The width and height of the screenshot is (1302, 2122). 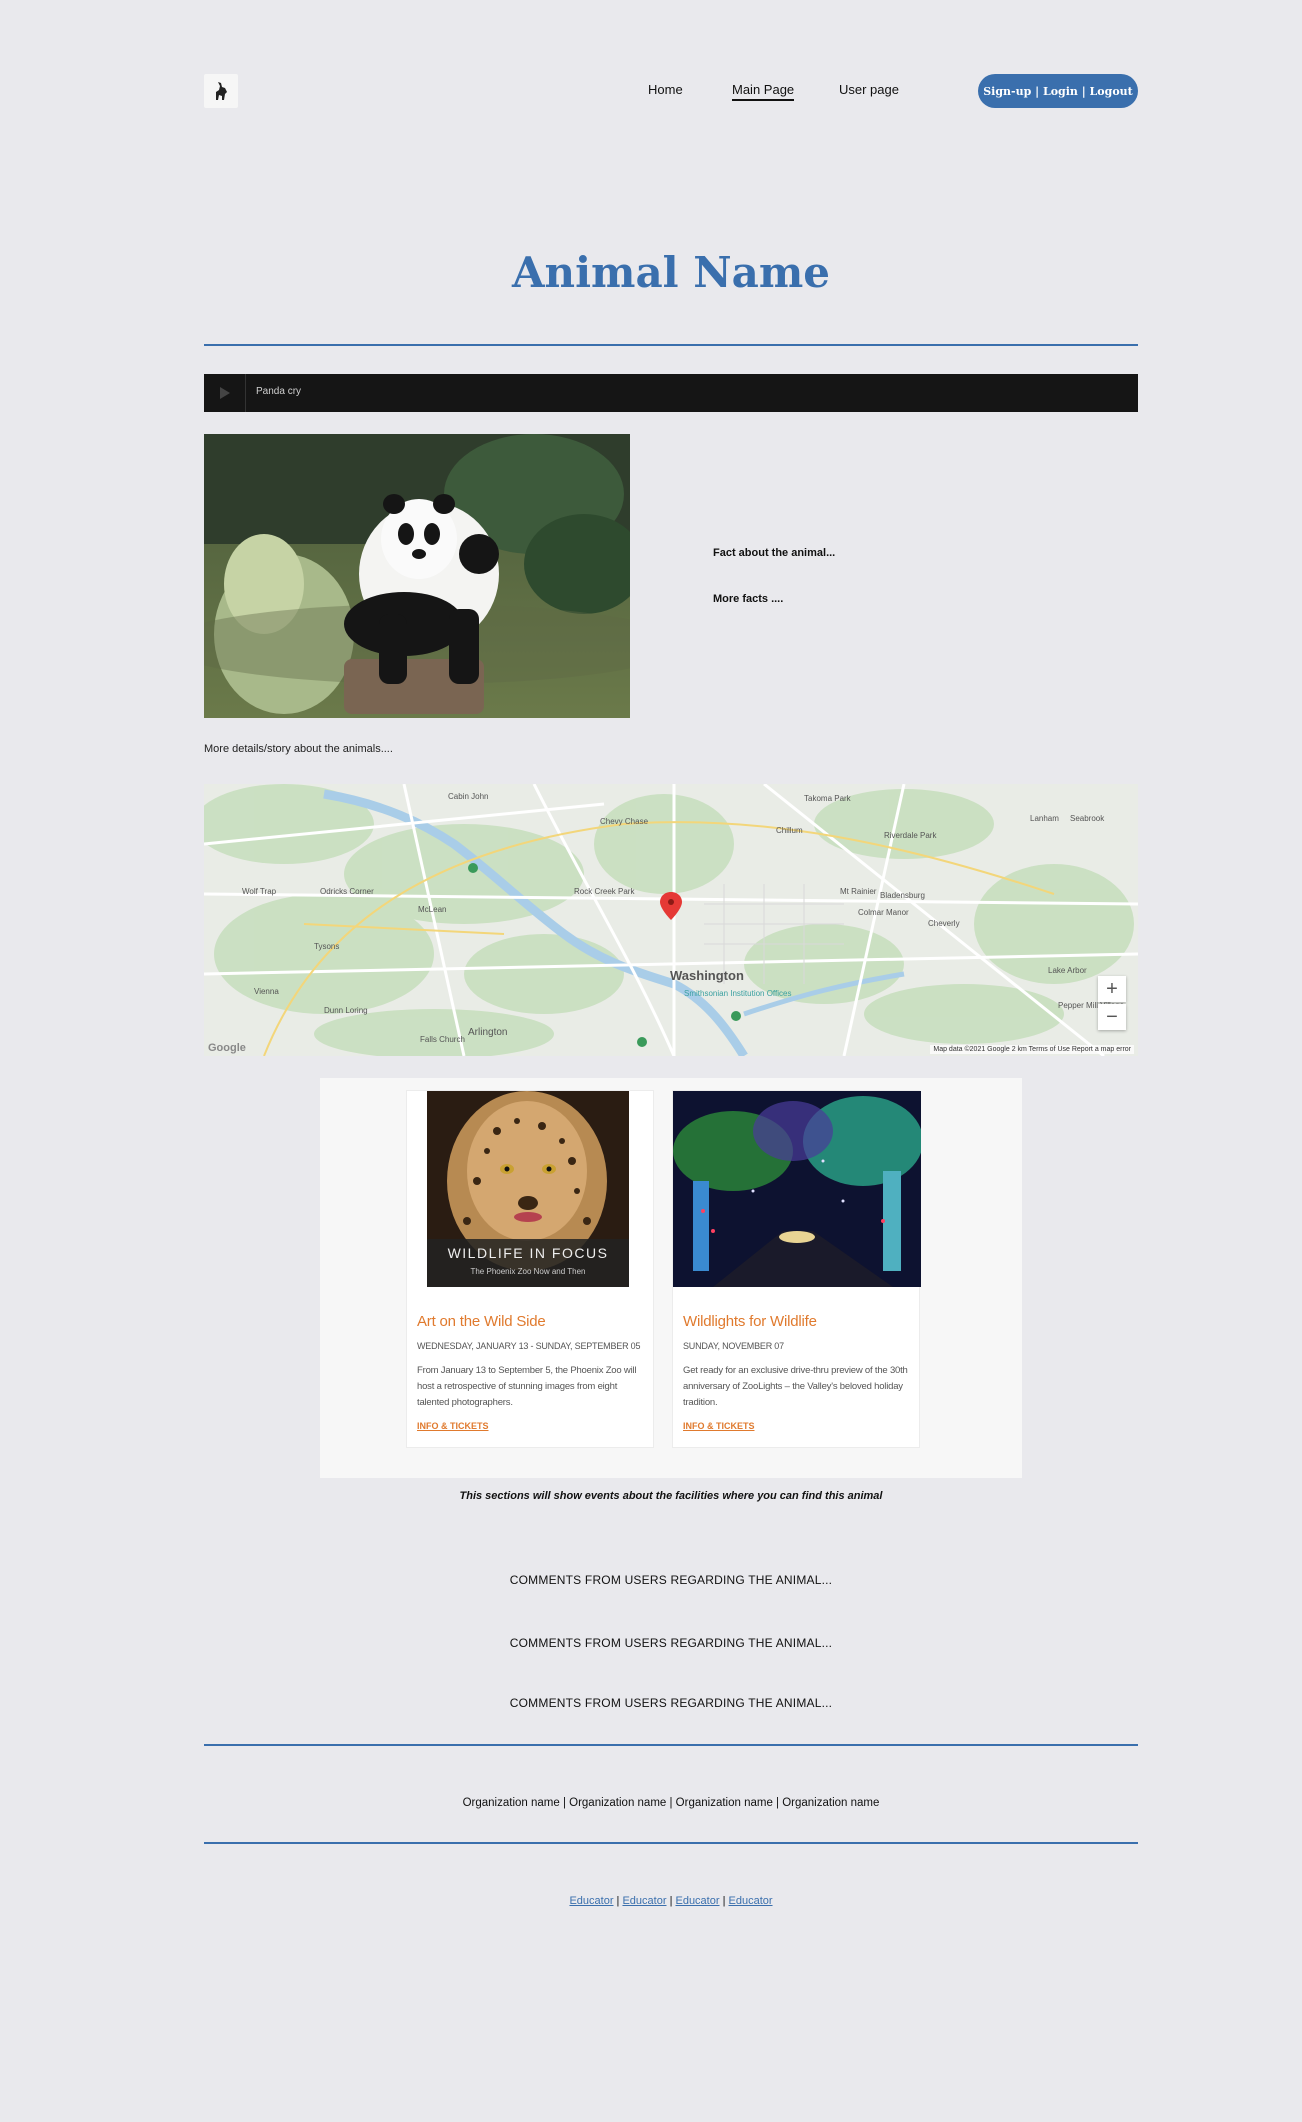 What do you see at coordinates (902, 895) in the screenshot?
I see `map-place-bladensburg: Bladensburg` at bounding box center [902, 895].